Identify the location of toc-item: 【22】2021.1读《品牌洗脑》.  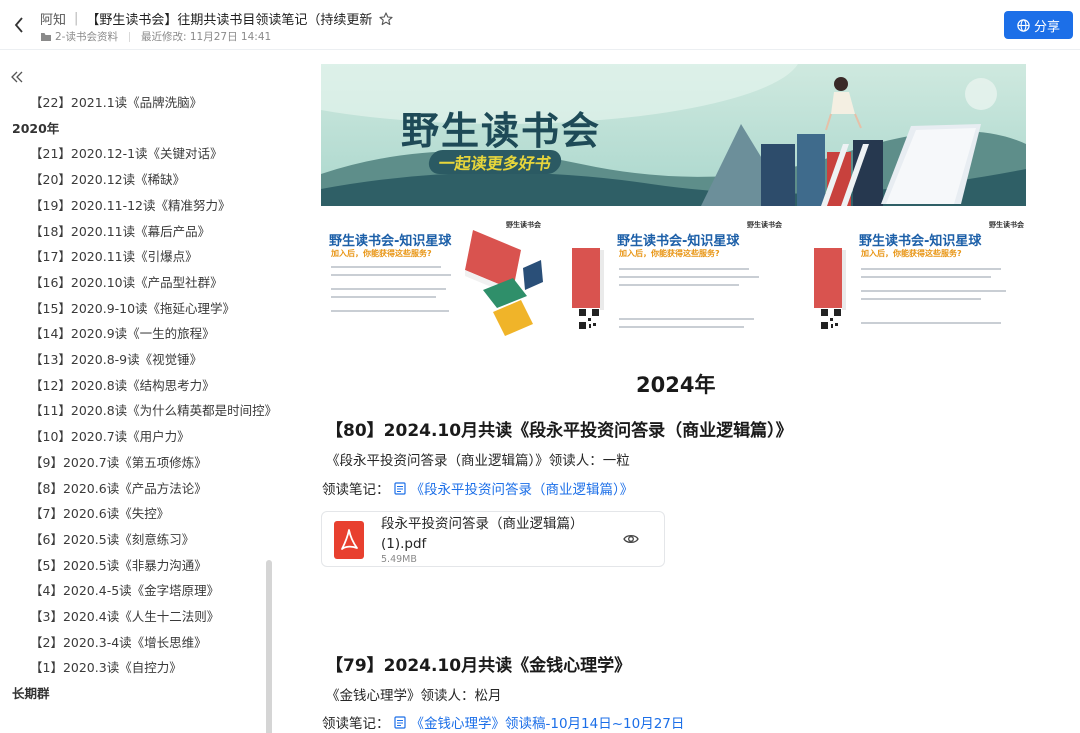
(116, 103).